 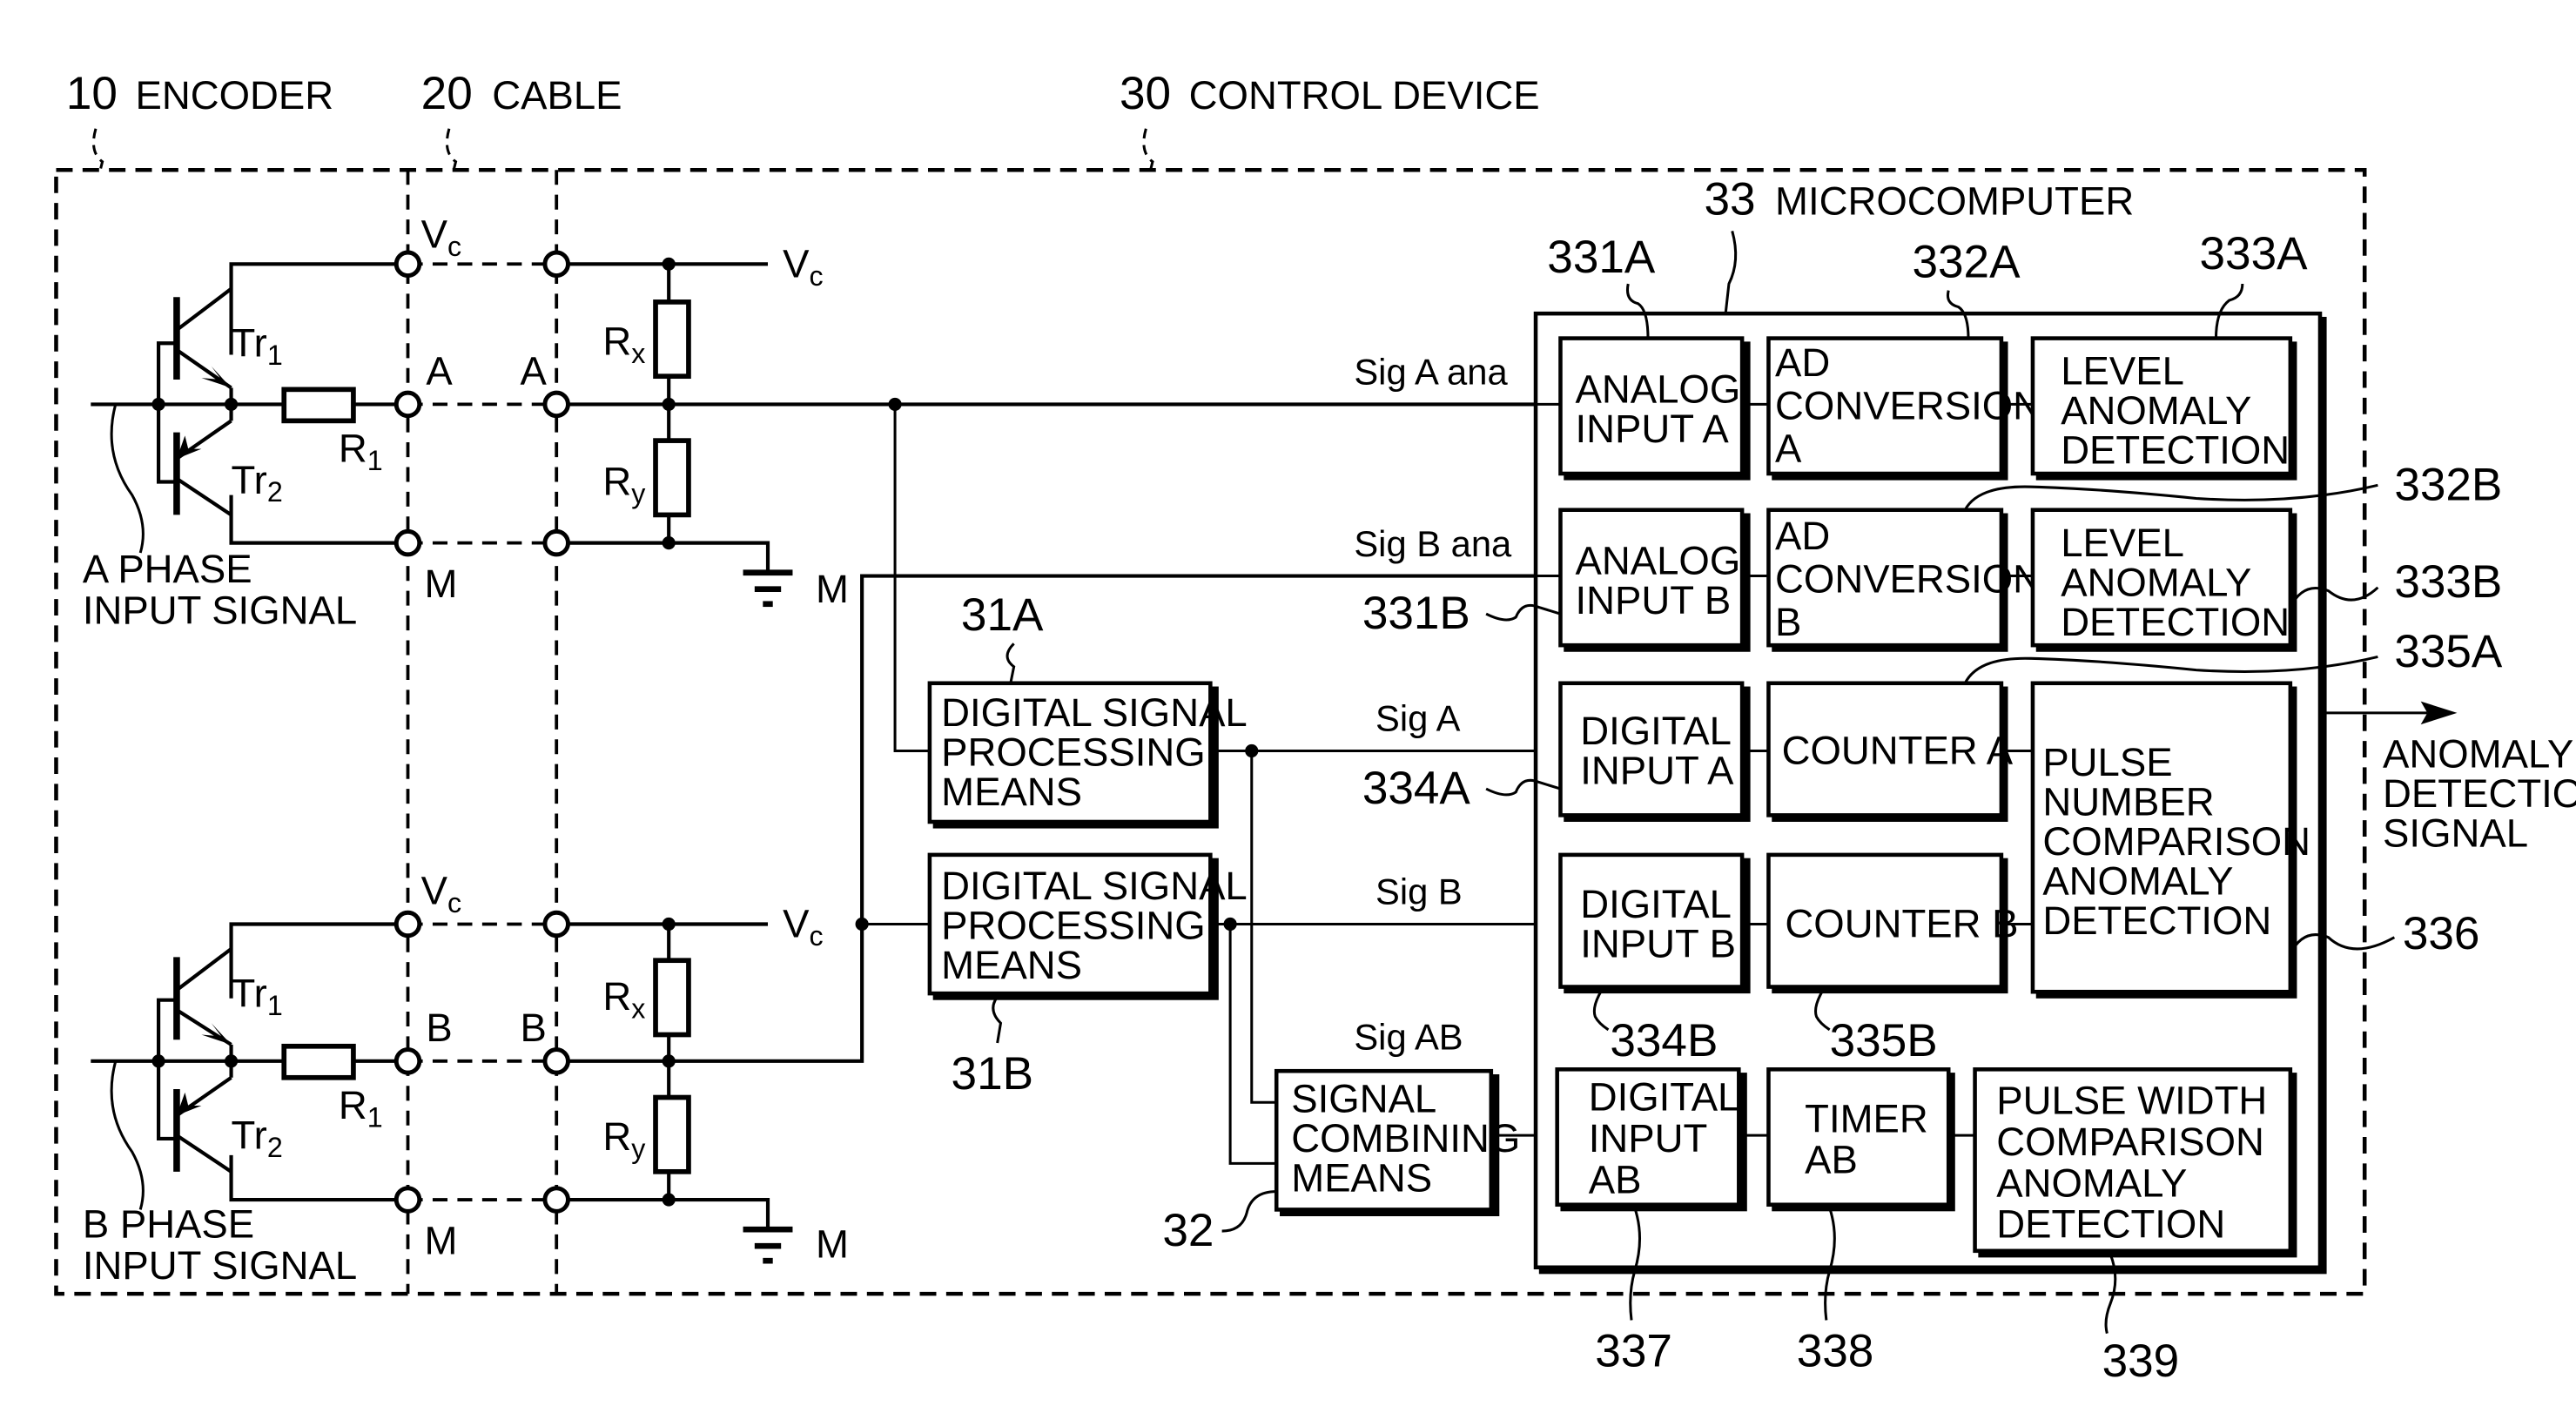 What do you see at coordinates (1073, 926) in the screenshot?
I see `dsp-b-line2: PROCESSING` at bounding box center [1073, 926].